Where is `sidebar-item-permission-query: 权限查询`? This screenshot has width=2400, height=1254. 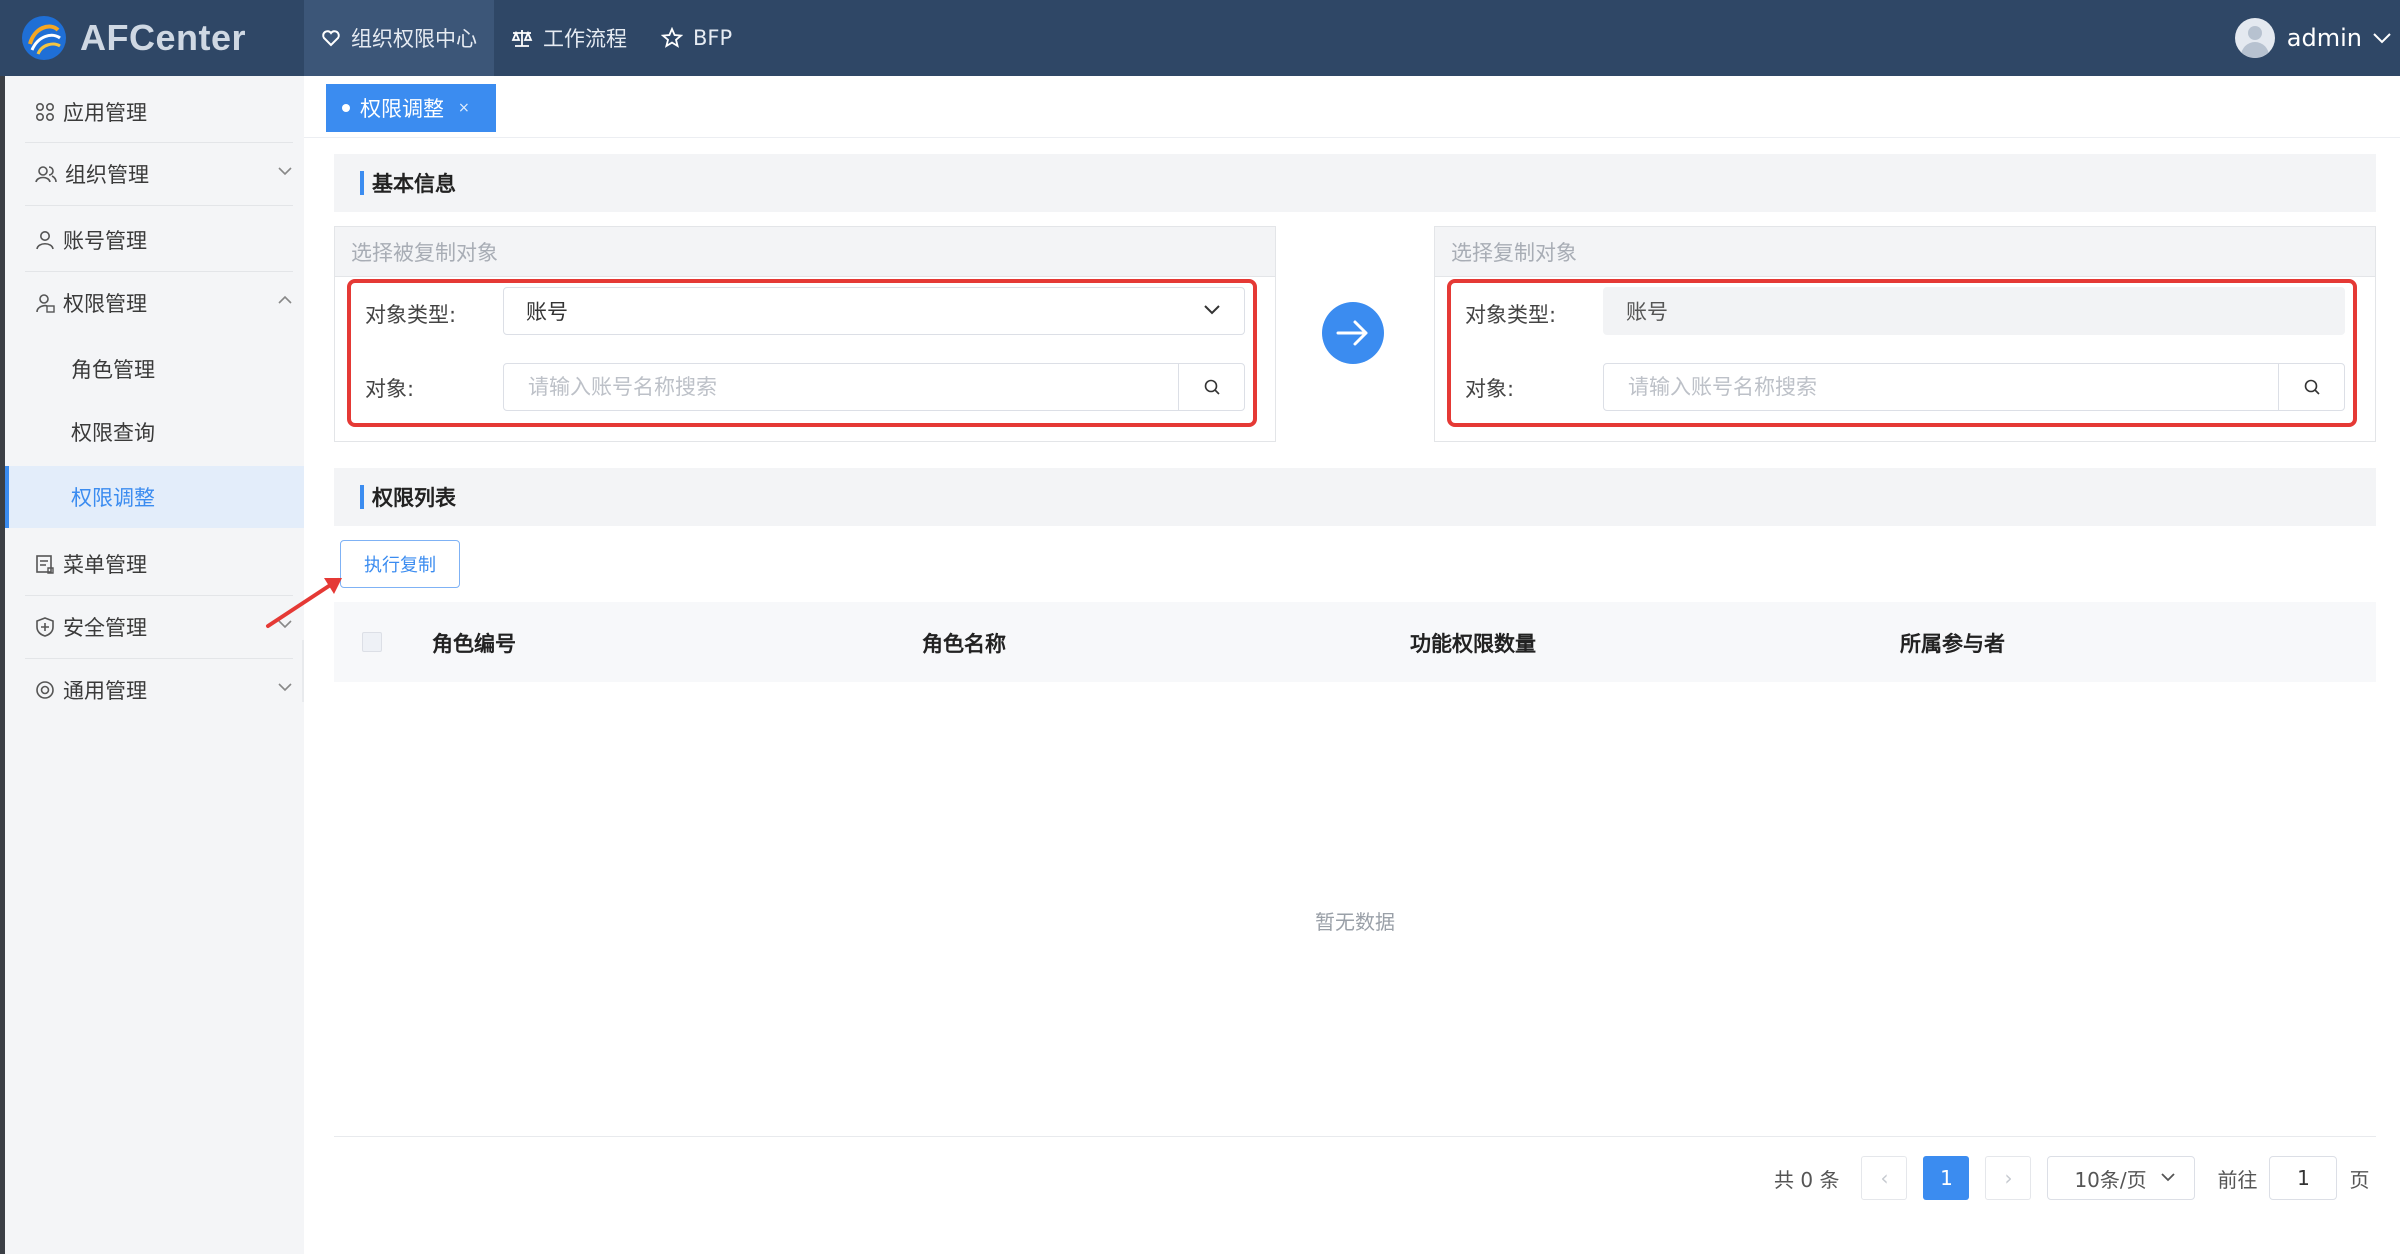
sidebar-item-permission-query: 权限查询 is located at coordinates (154, 432).